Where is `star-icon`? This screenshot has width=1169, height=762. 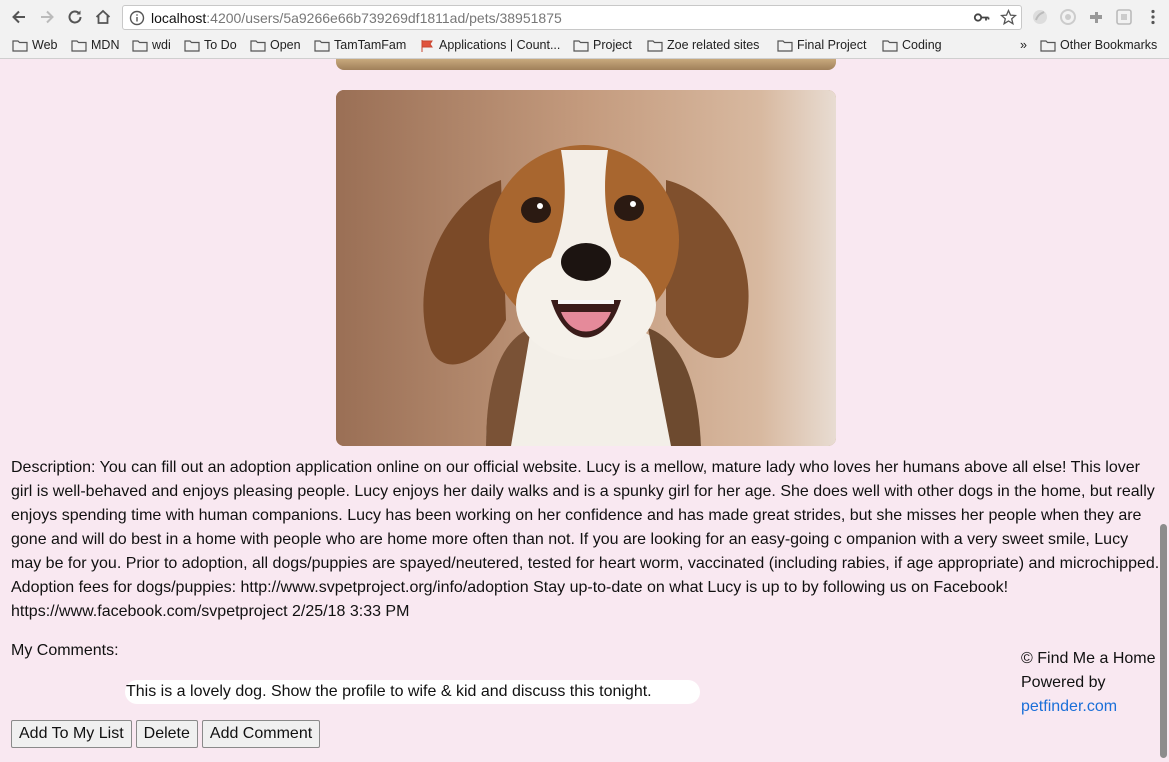
star-icon is located at coordinates (1008, 17).